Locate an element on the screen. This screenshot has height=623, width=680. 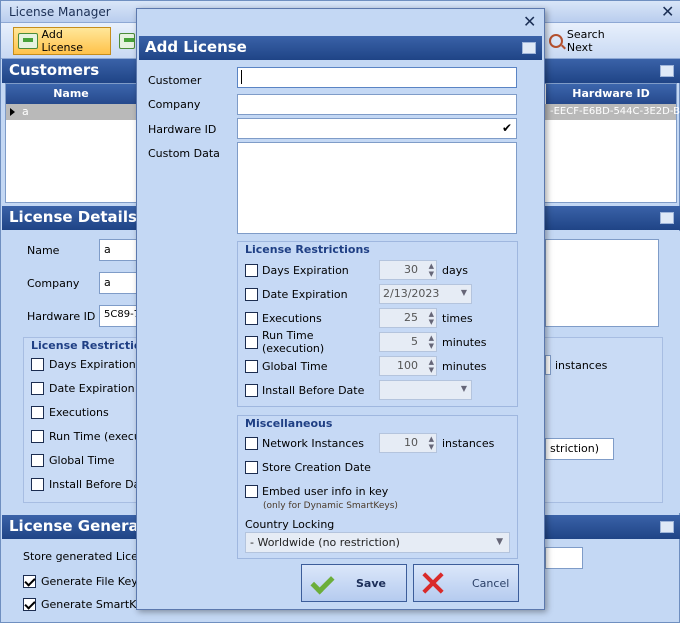
bg-store-path-field is located at coordinates (564, 558).